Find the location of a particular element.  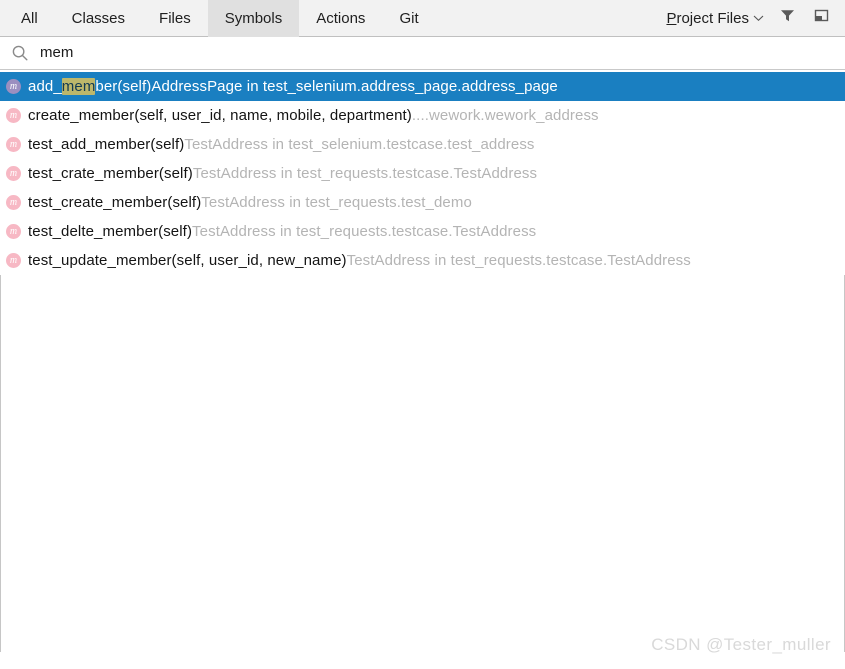

chevron-down-icon is located at coordinates (758, 19).